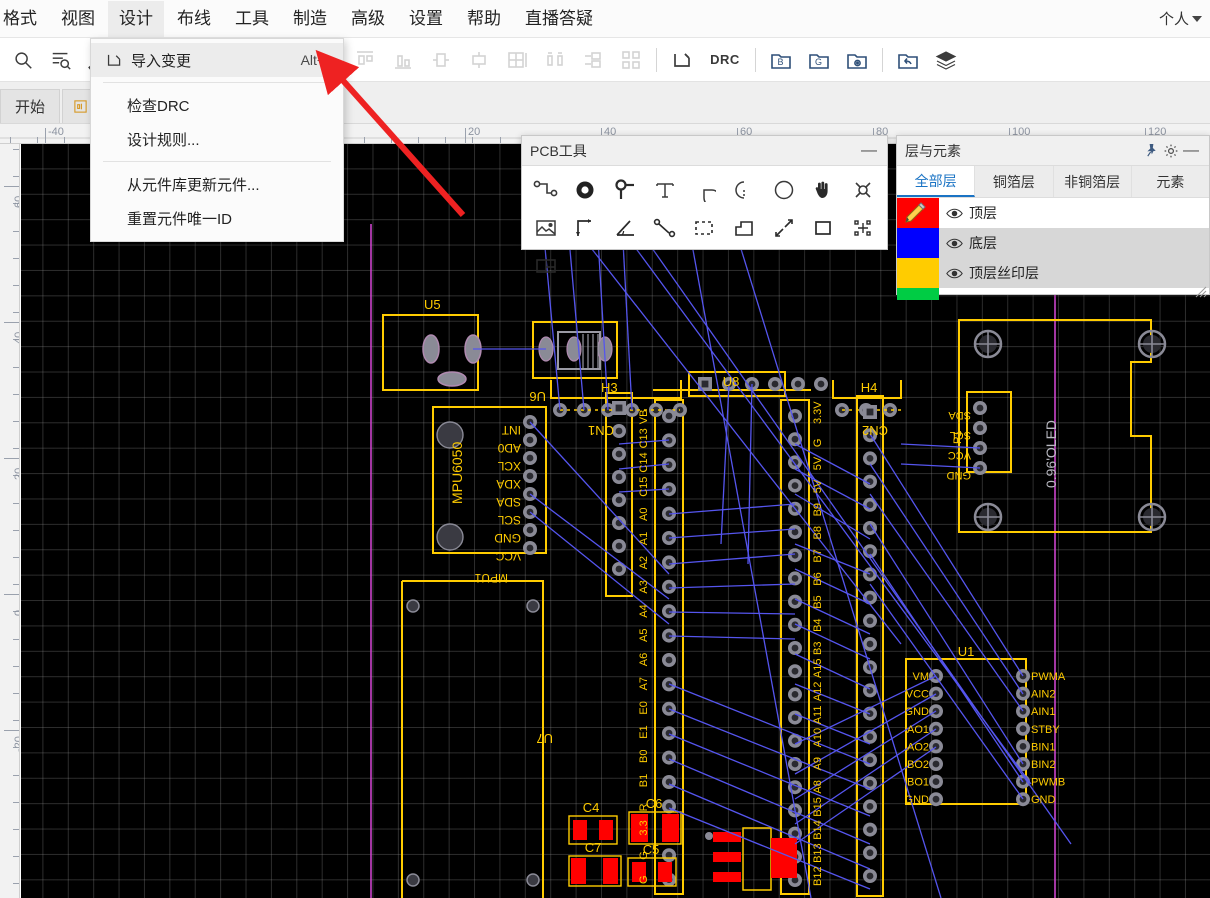 The image size is (1210, 898). I want to click on layer-row-next, so click(1053, 294).